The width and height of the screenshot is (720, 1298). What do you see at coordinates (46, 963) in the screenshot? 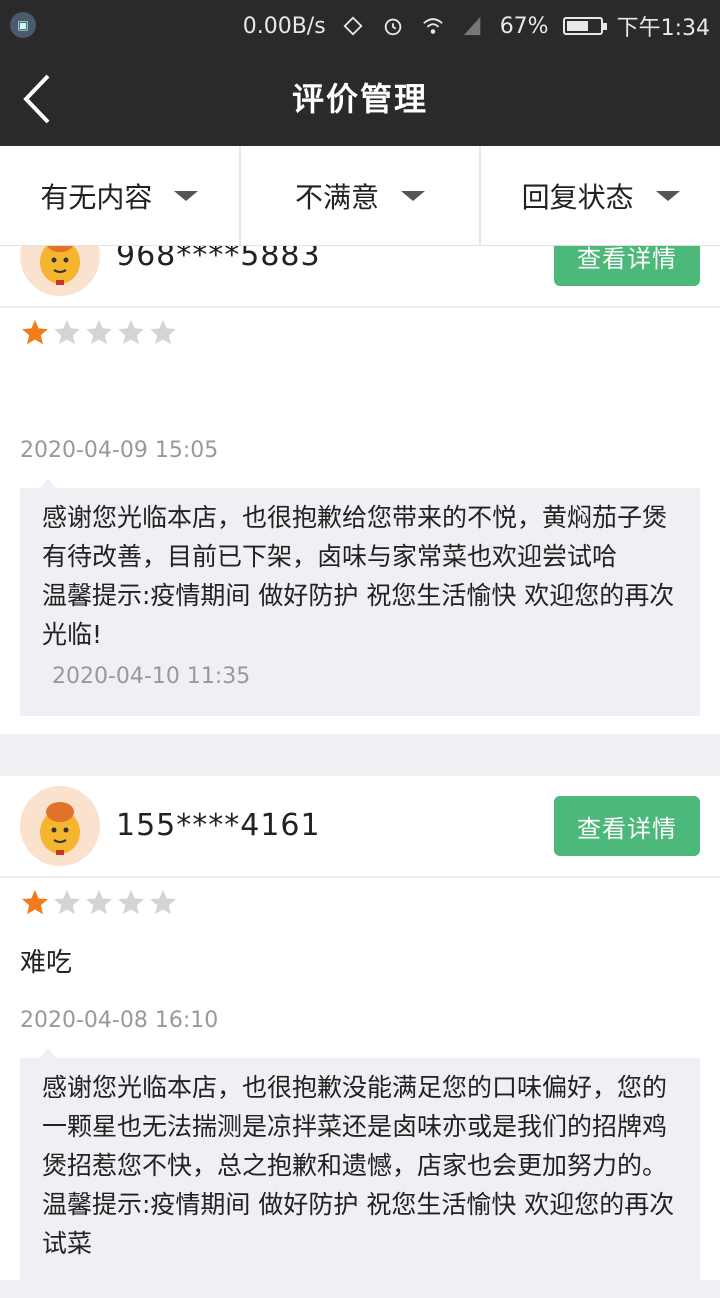
I see `review-comment: 难吃` at bounding box center [46, 963].